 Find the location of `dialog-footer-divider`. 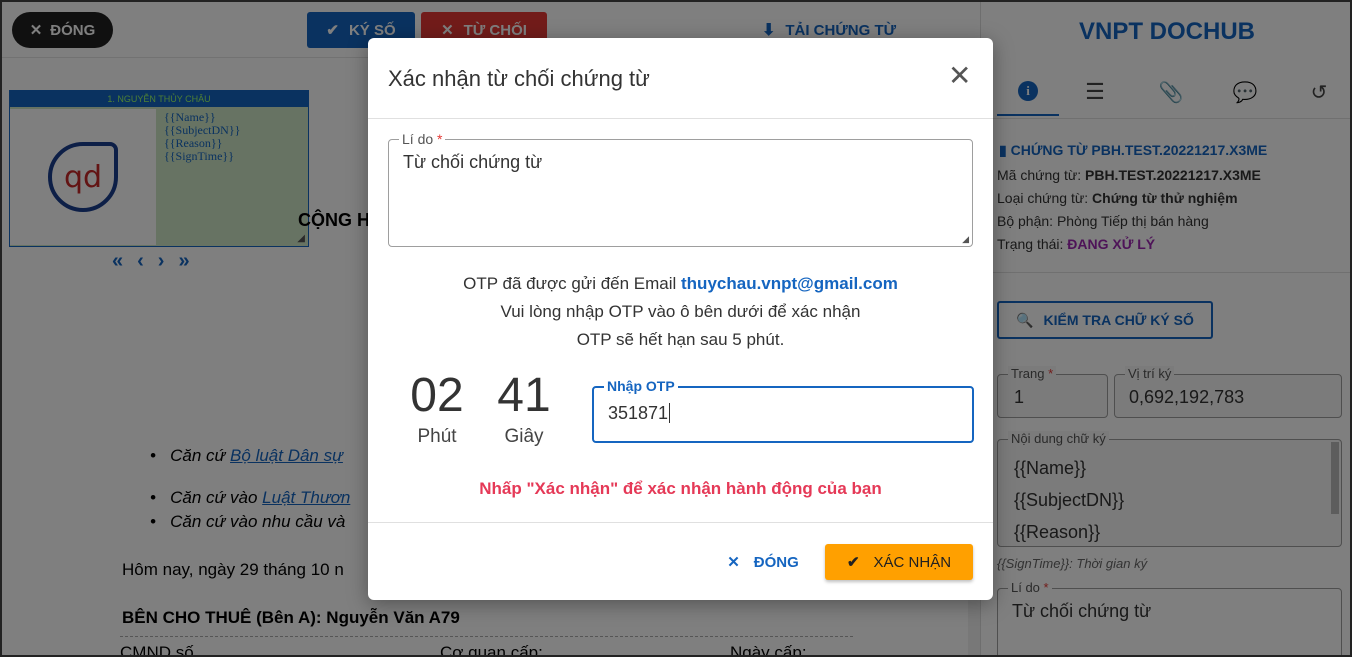

dialog-footer-divider is located at coordinates (680, 522).